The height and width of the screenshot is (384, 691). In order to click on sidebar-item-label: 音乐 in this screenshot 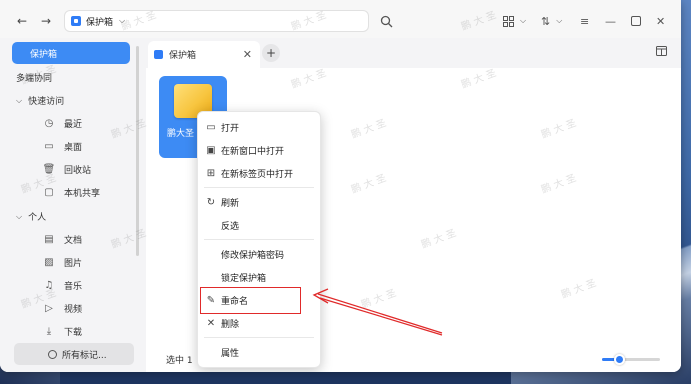, I will do `click(73, 286)`.